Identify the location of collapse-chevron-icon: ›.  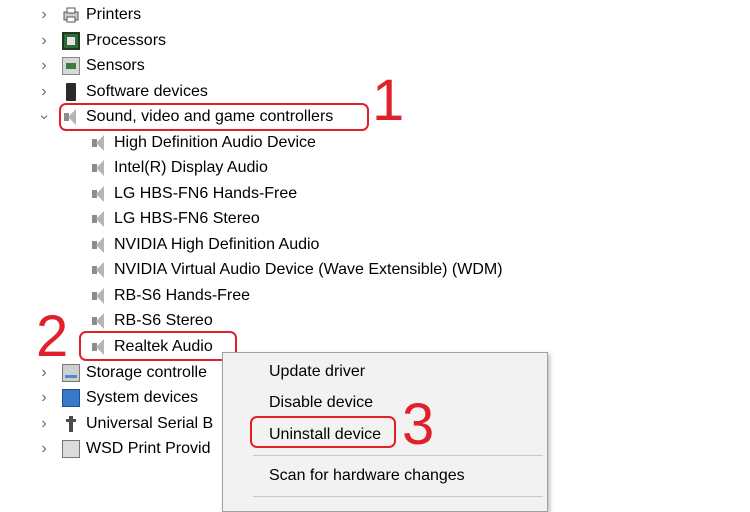
(44, 117).